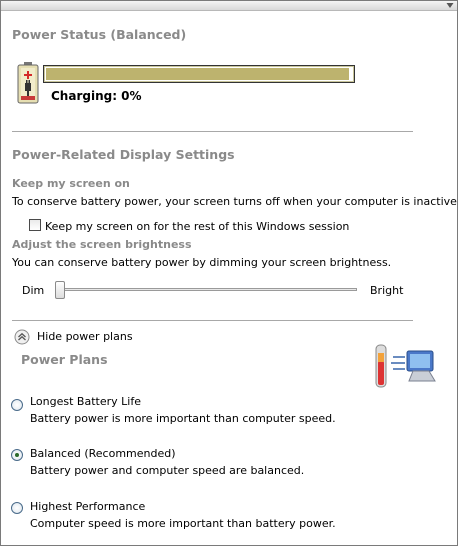 The image size is (458, 546). What do you see at coordinates (209, 289) in the screenshot?
I see `brightness-slider-track` at bounding box center [209, 289].